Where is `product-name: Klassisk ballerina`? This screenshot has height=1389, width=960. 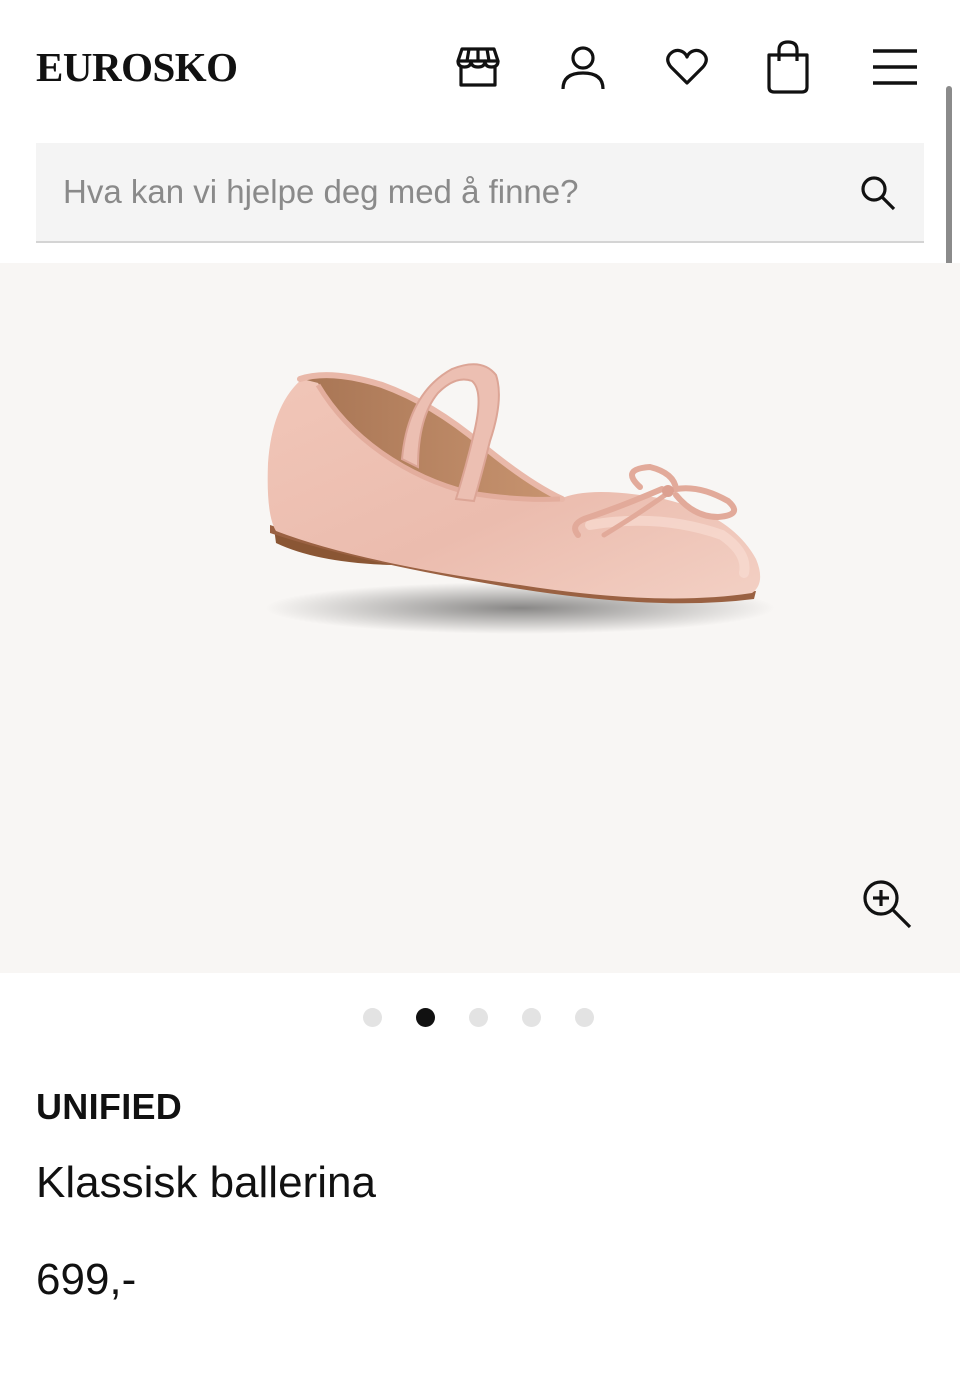 product-name: Klassisk ballerina is located at coordinates (206, 1182).